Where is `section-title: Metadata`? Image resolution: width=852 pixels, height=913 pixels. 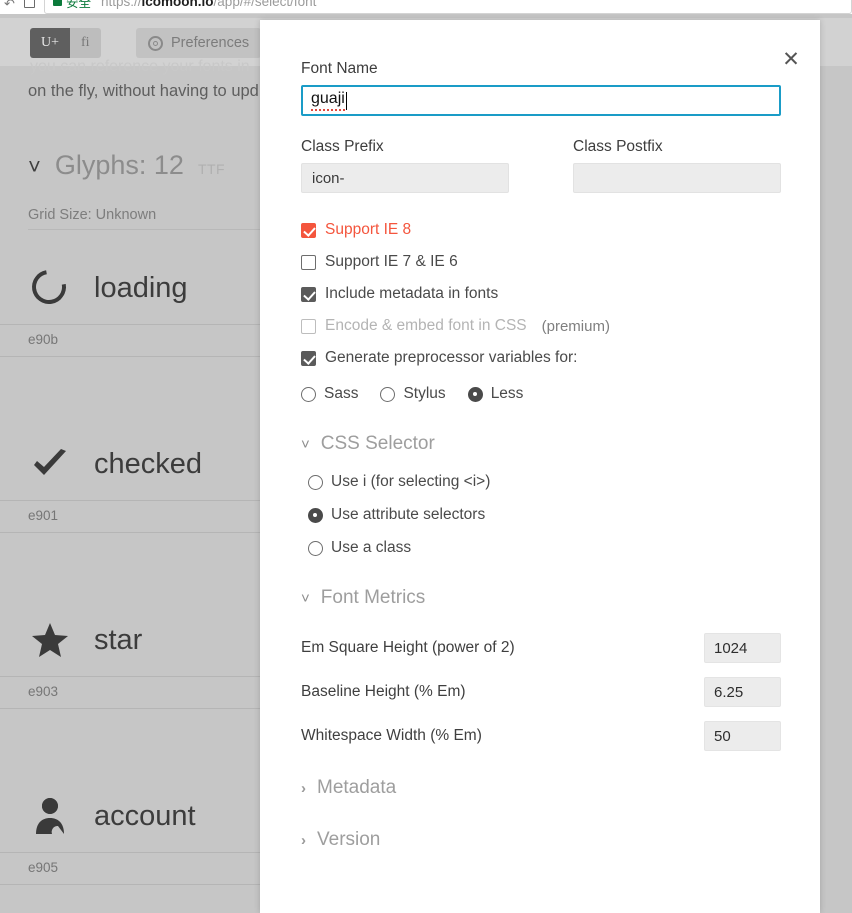
section-title: Metadata is located at coordinates (357, 787).